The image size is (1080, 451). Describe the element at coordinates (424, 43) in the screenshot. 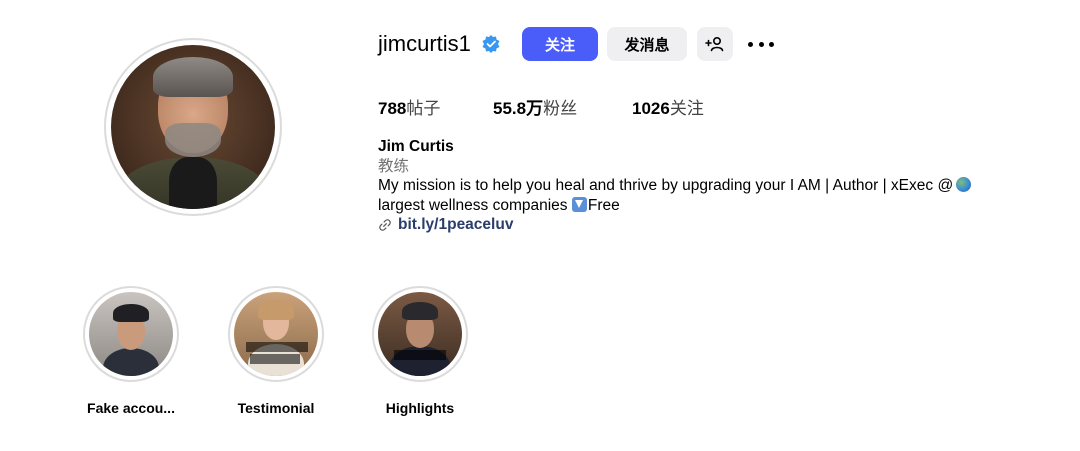

I see `username: jimcurtis1` at that location.